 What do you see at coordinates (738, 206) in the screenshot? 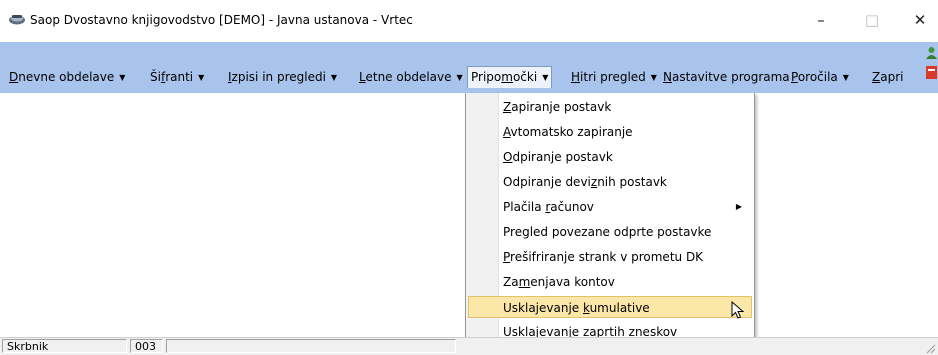
I see `submenu-arrow-icon: ▶` at bounding box center [738, 206].